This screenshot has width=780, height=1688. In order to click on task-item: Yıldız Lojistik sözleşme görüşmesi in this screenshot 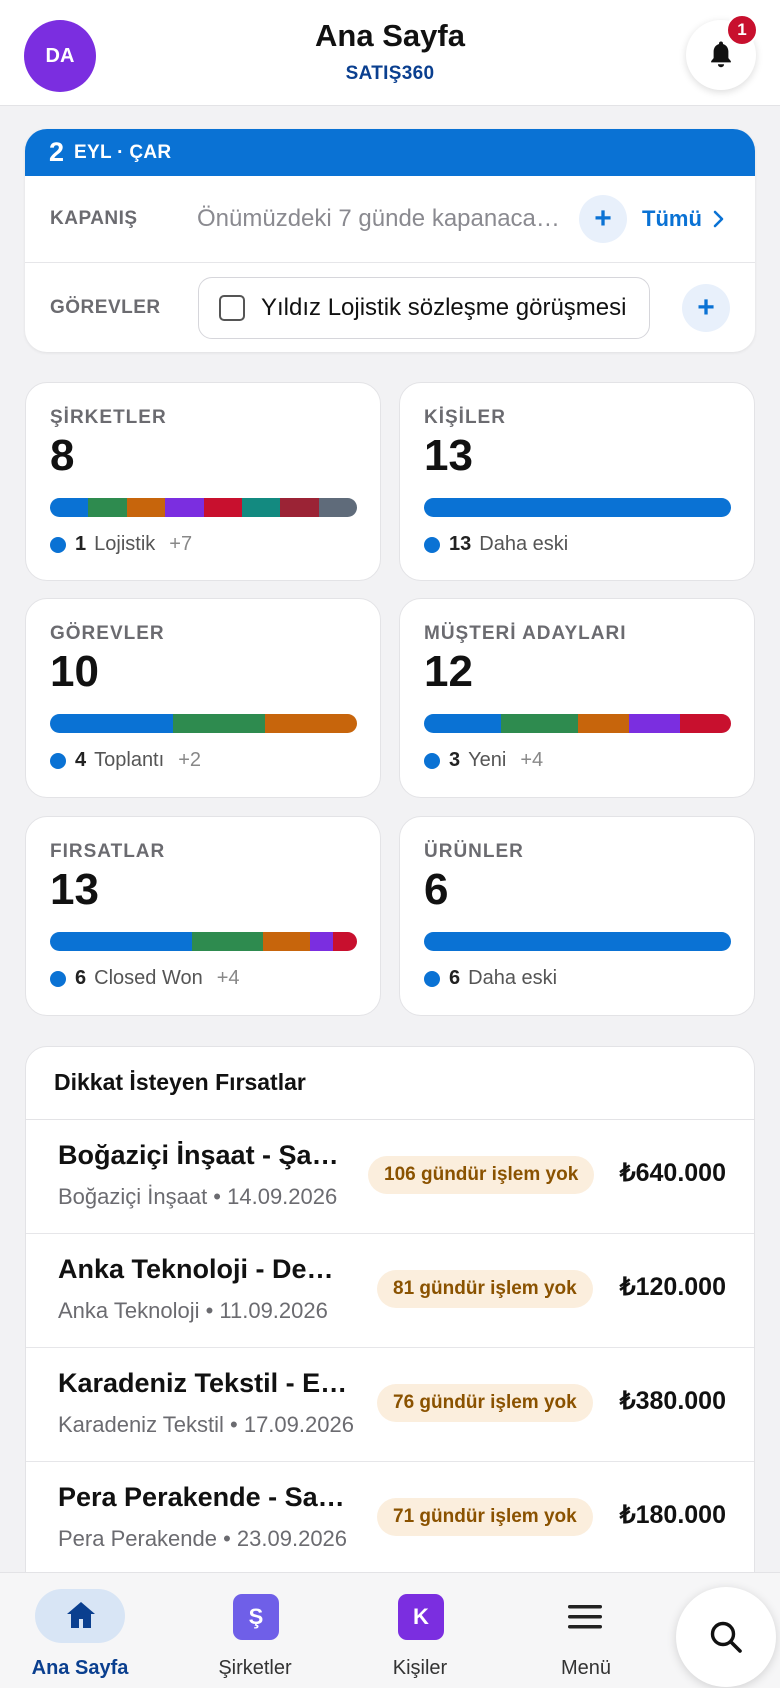, I will do `click(424, 307)`.